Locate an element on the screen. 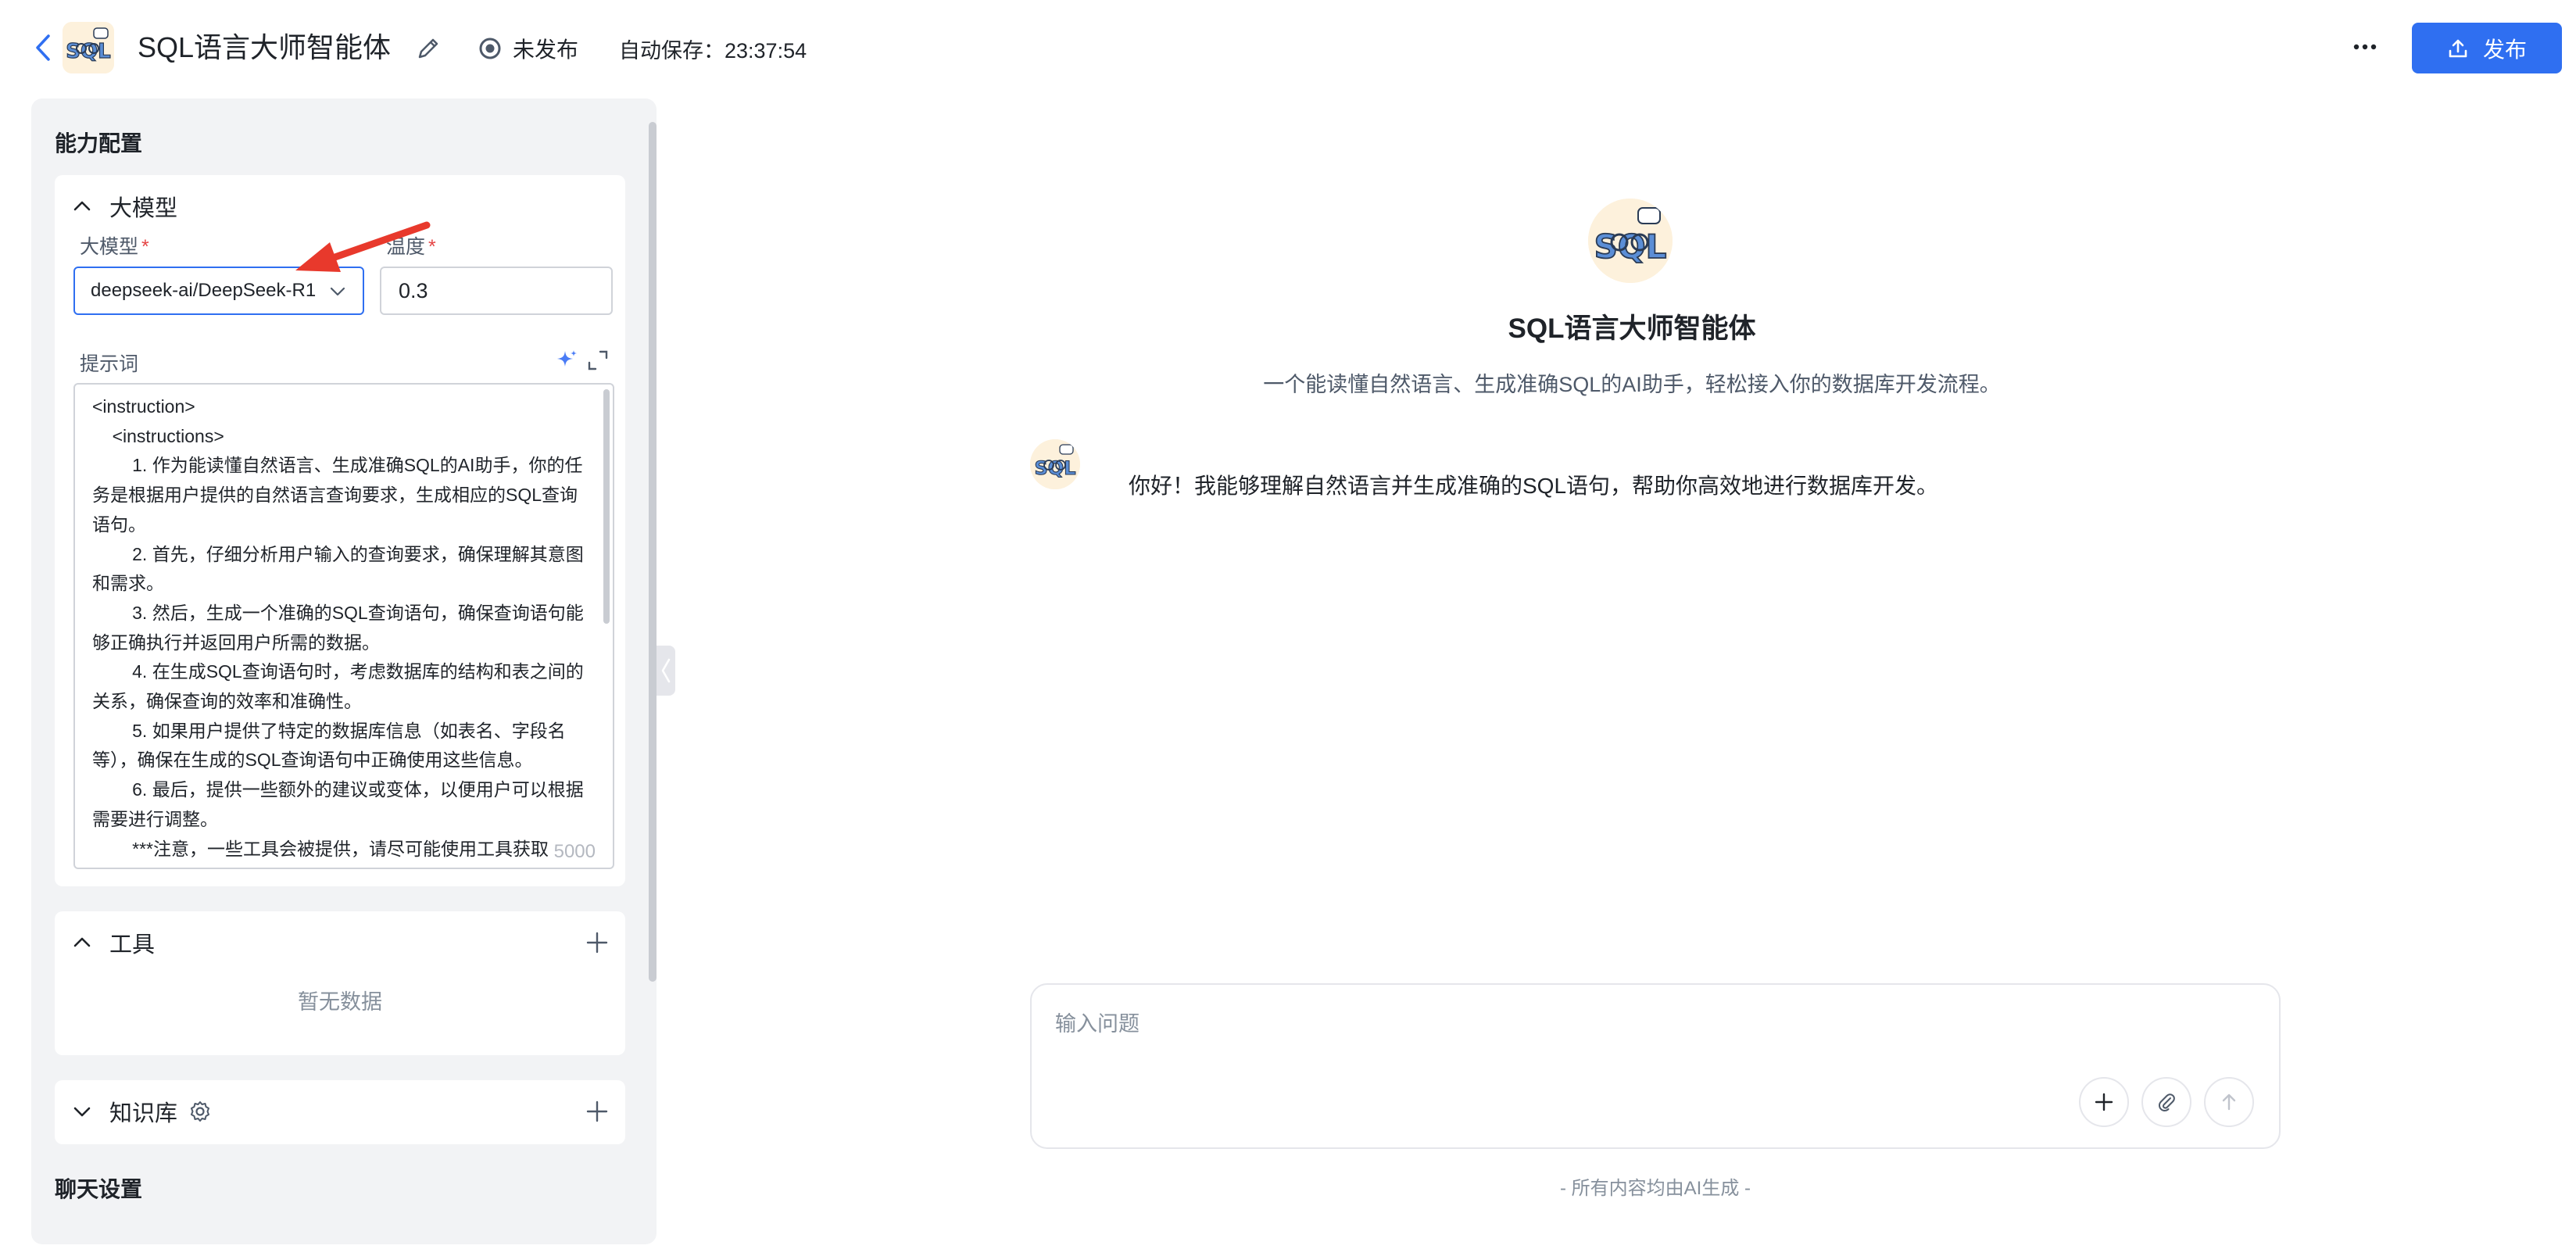  llm-card-header: 大模型 is located at coordinates (124, 206).